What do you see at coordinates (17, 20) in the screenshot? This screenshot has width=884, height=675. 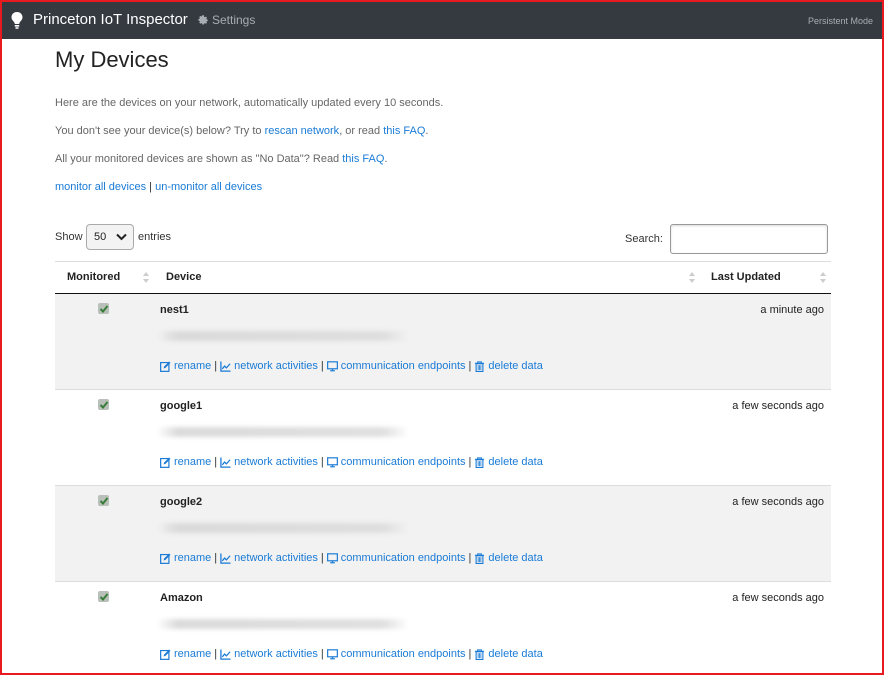 I see `lightbulb-icon` at bounding box center [17, 20].